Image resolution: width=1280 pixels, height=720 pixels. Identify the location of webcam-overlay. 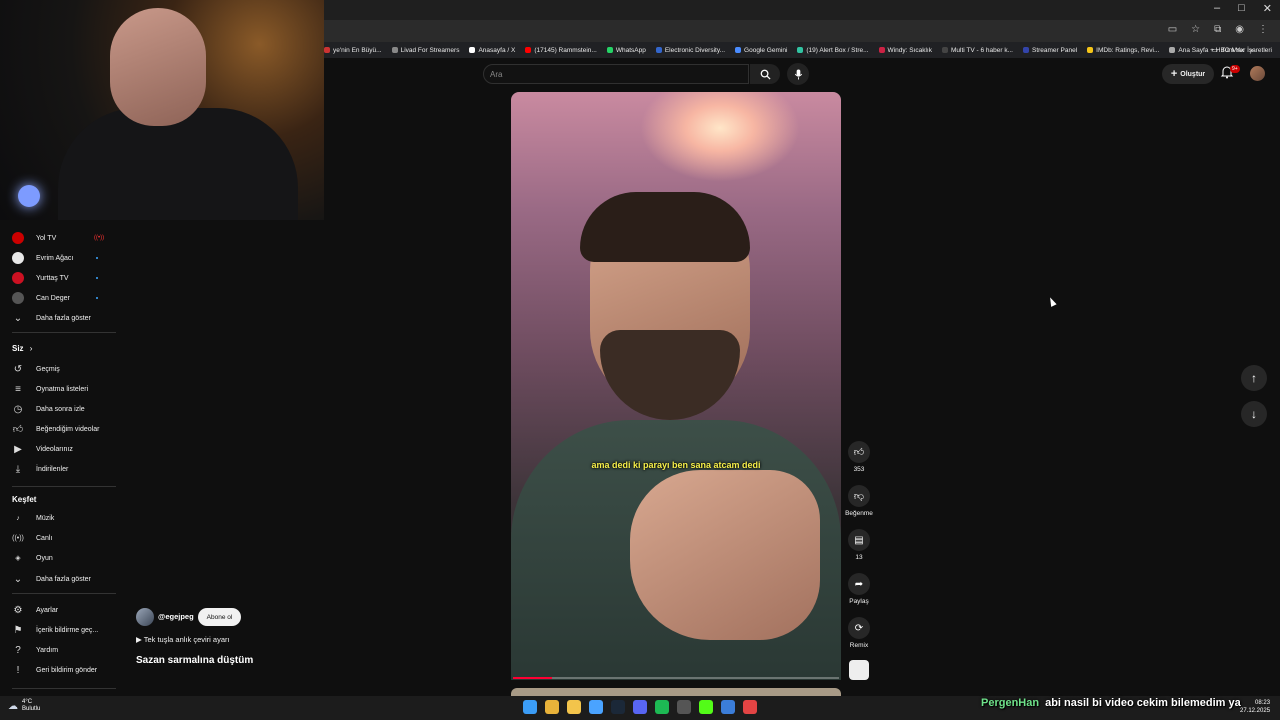
(162, 110).